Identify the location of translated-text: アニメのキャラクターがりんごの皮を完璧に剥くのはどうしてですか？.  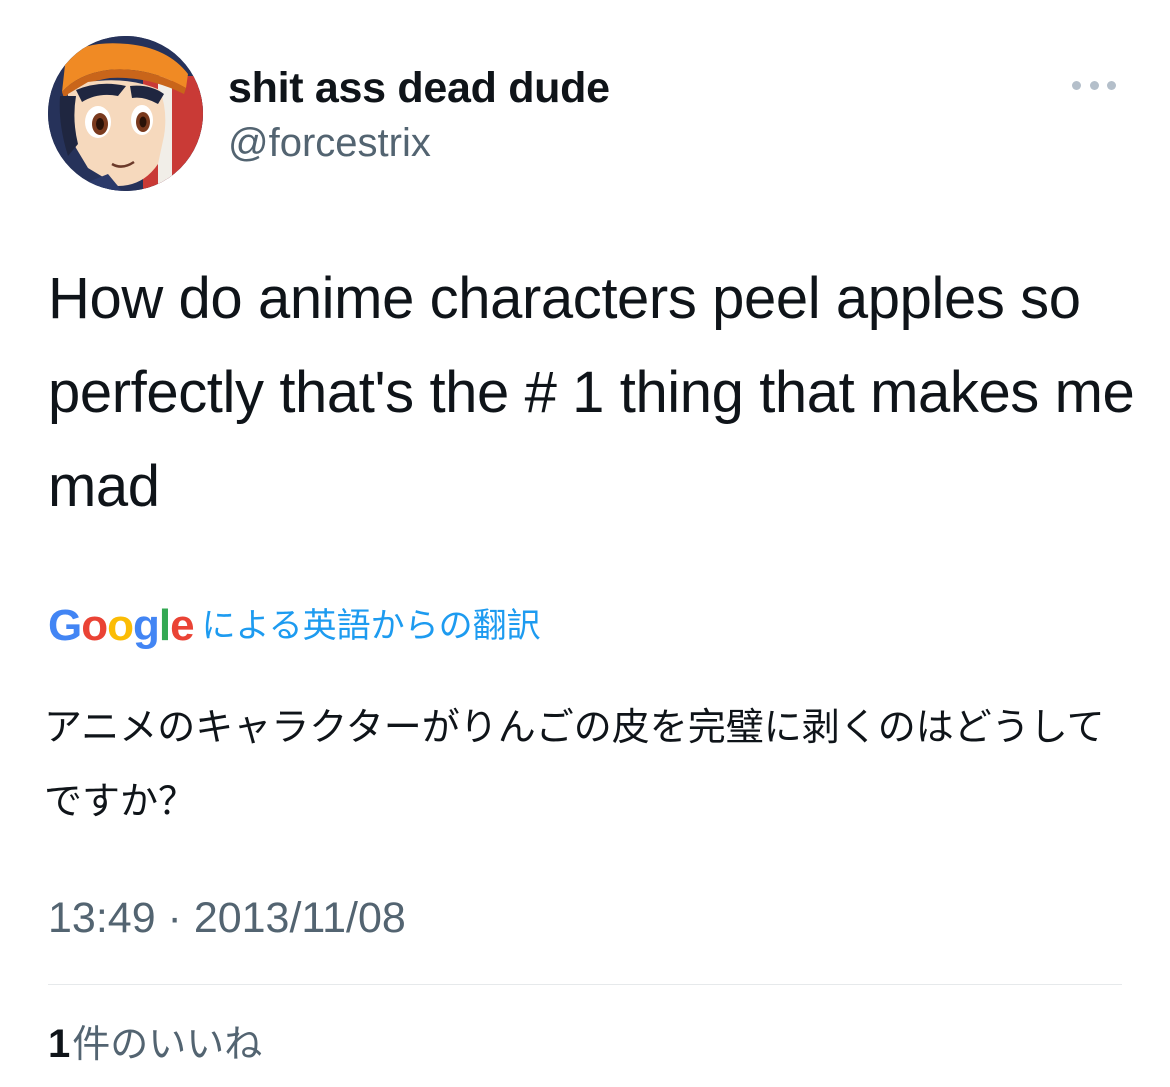
(574, 764).